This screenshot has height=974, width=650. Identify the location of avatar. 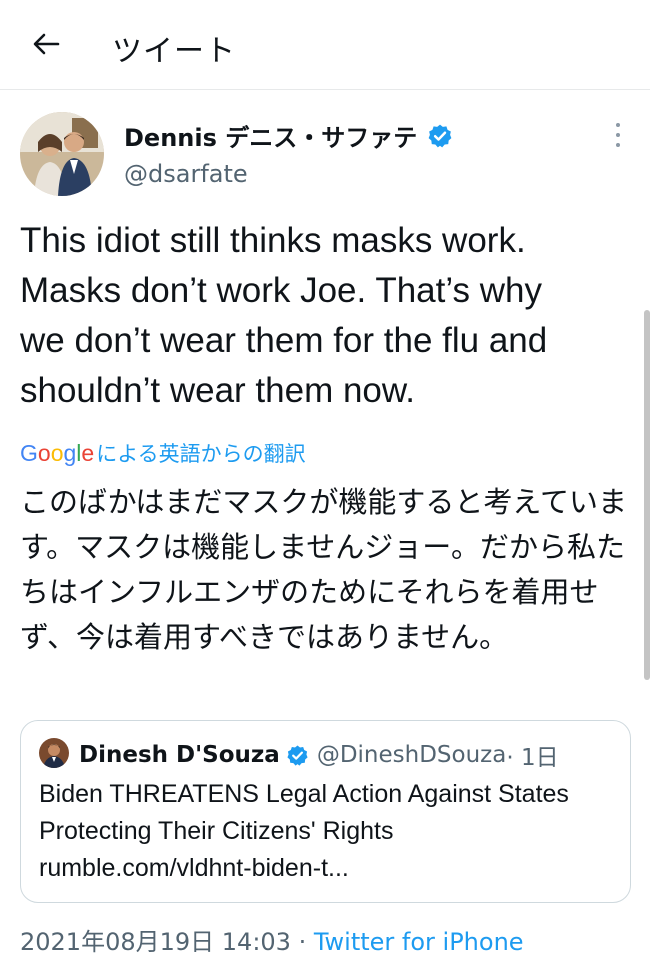
(62, 154).